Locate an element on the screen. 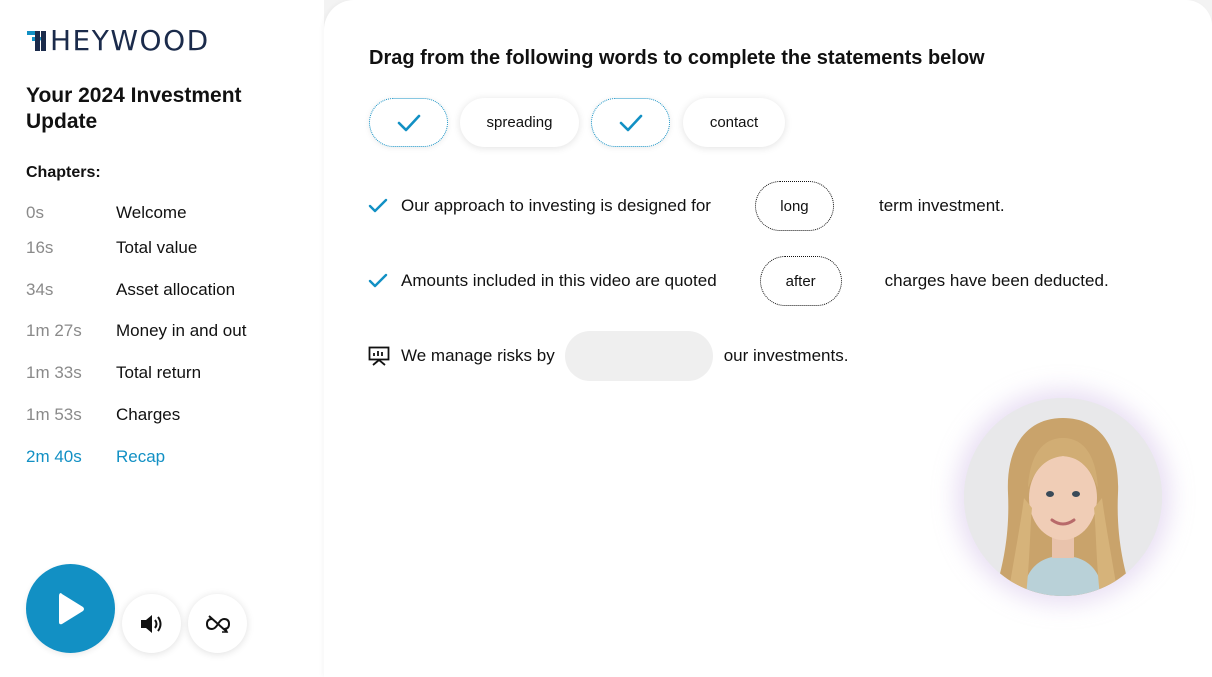  chapter-item-charges: 1m 53s Charges is located at coordinates (166, 415).